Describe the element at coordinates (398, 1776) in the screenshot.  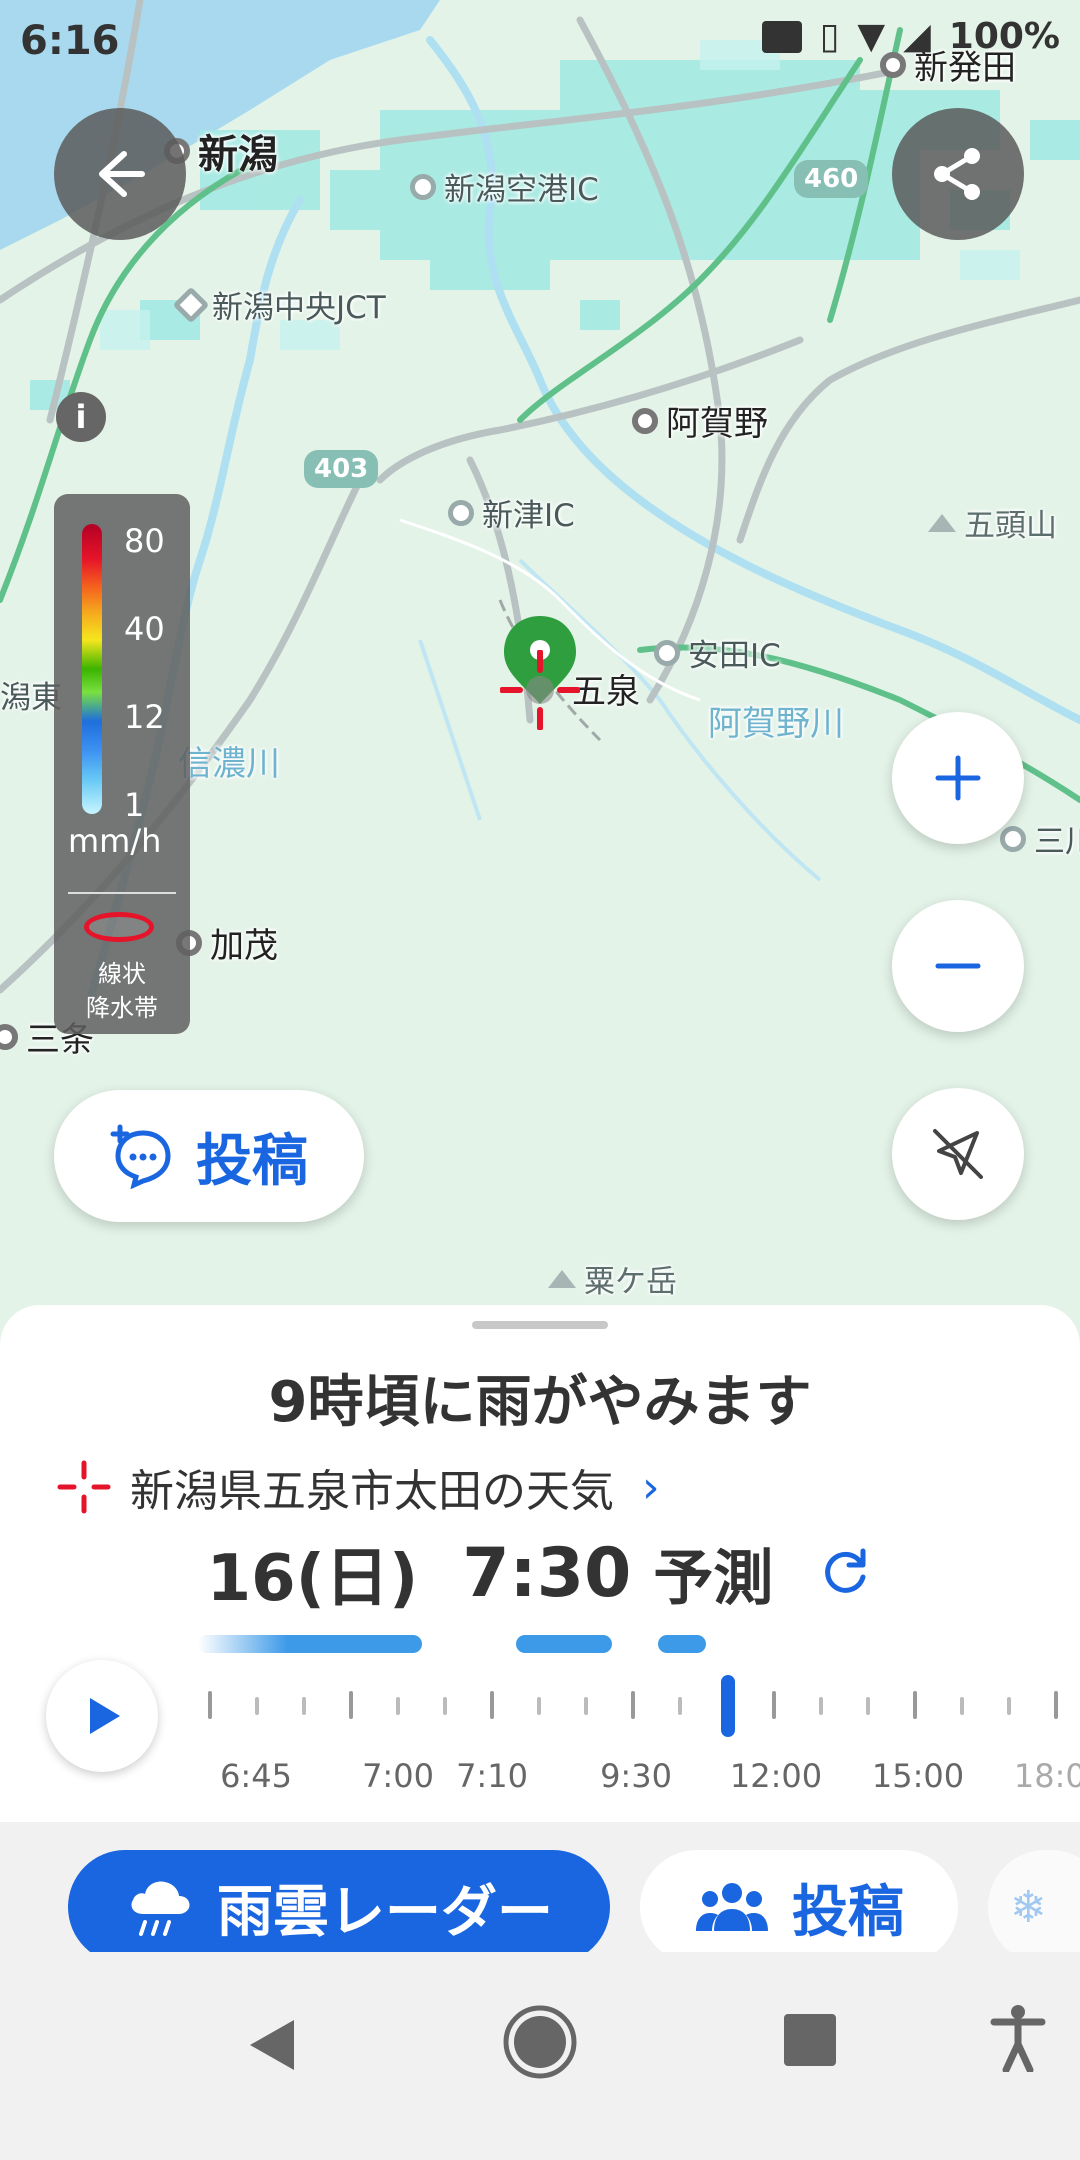
I see `time-label: 7:00` at that location.